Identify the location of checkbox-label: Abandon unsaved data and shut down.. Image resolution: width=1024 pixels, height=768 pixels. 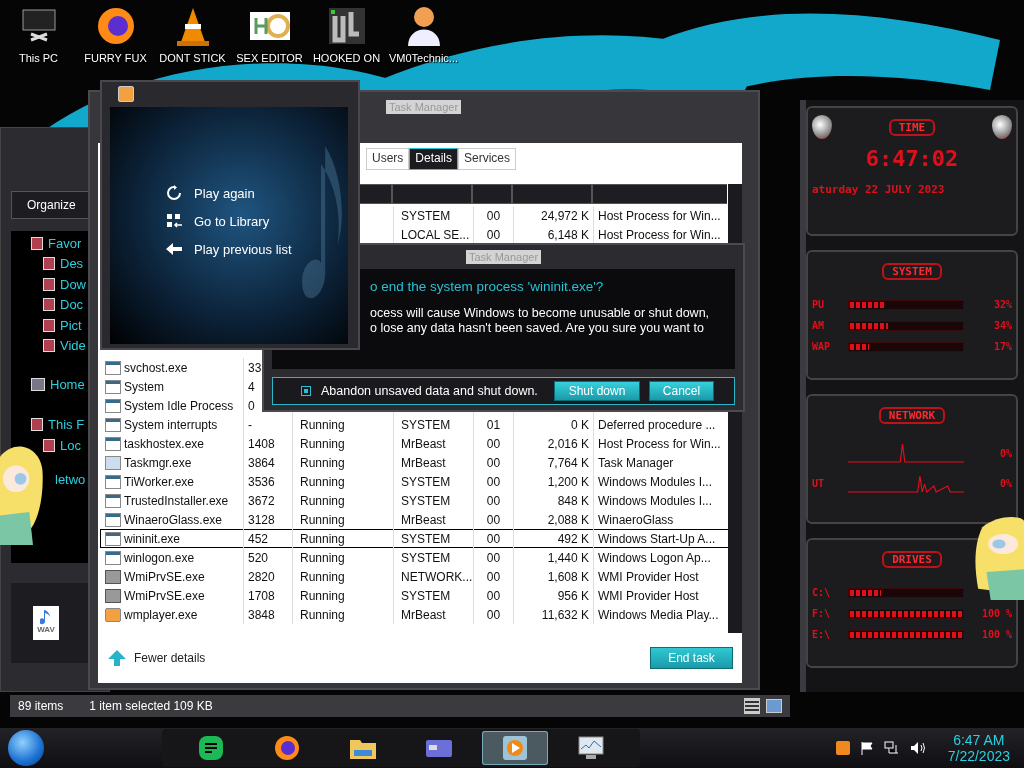
(429, 391).